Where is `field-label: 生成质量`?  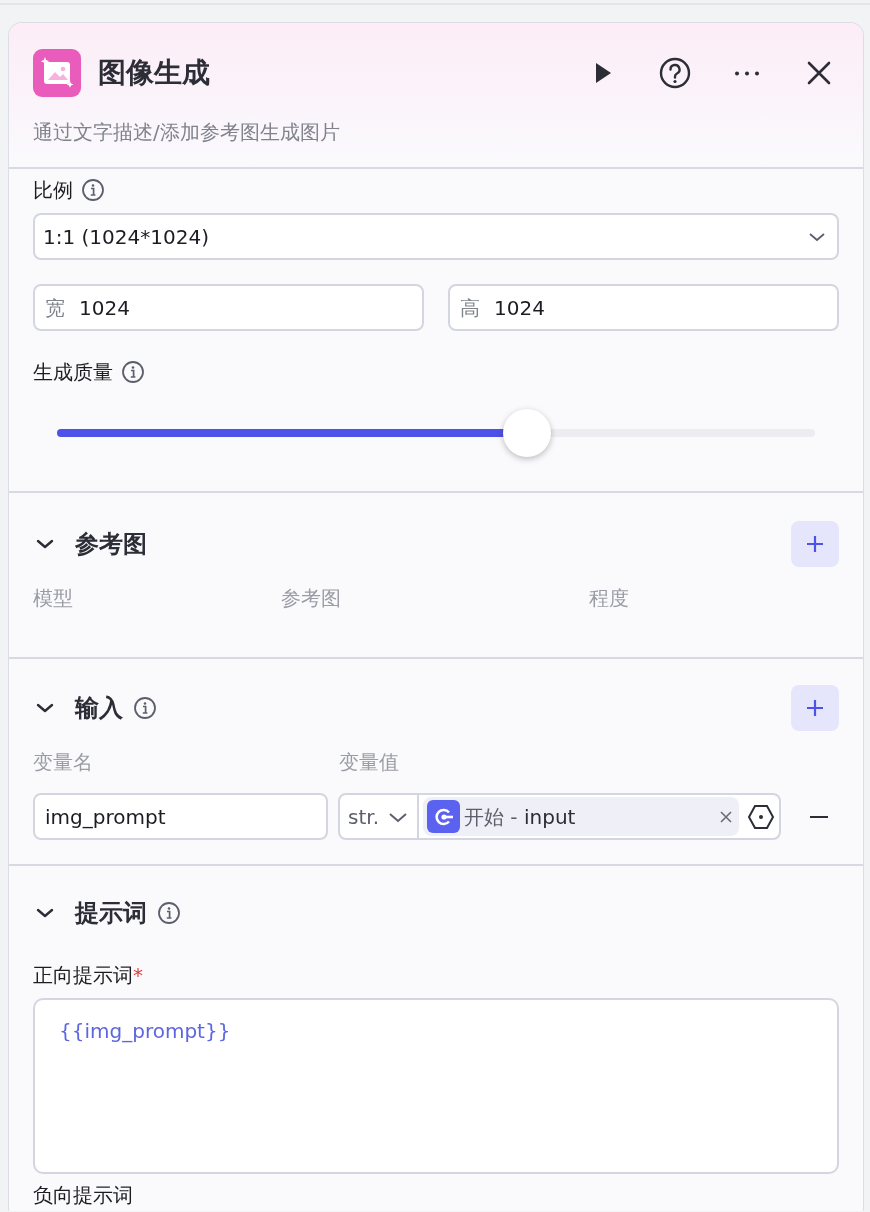
field-label: 生成质量 is located at coordinates (73, 372).